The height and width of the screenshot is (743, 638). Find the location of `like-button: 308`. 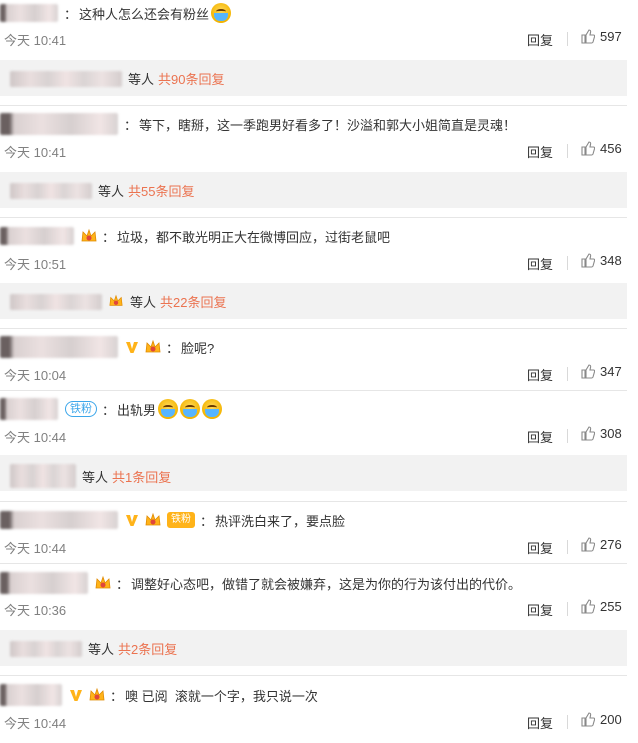

like-button: 308 is located at coordinates (601, 433).